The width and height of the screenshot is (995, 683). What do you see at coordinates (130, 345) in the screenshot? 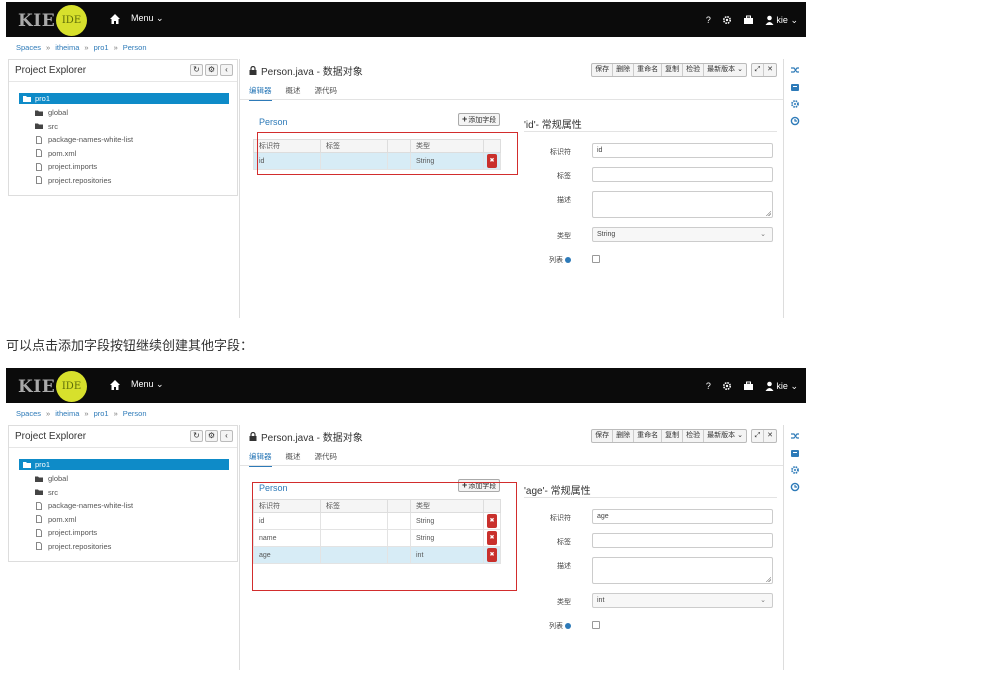
I see `caption: 可以点击添加字段按钮继续创建其他字段：` at bounding box center [130, 345].